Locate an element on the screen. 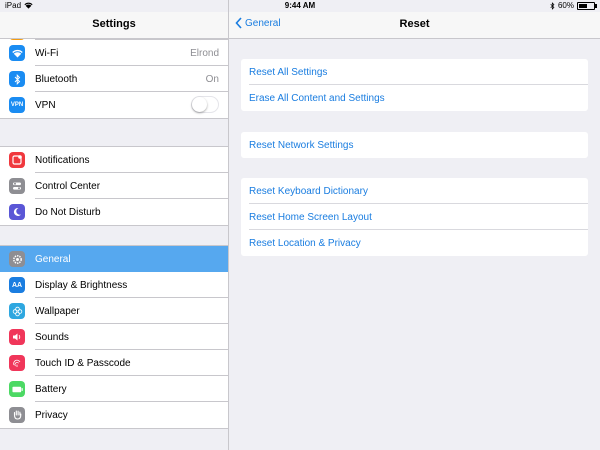  status-bar: iPad 9:44 AM 60% is located at coordinates (300, 6).